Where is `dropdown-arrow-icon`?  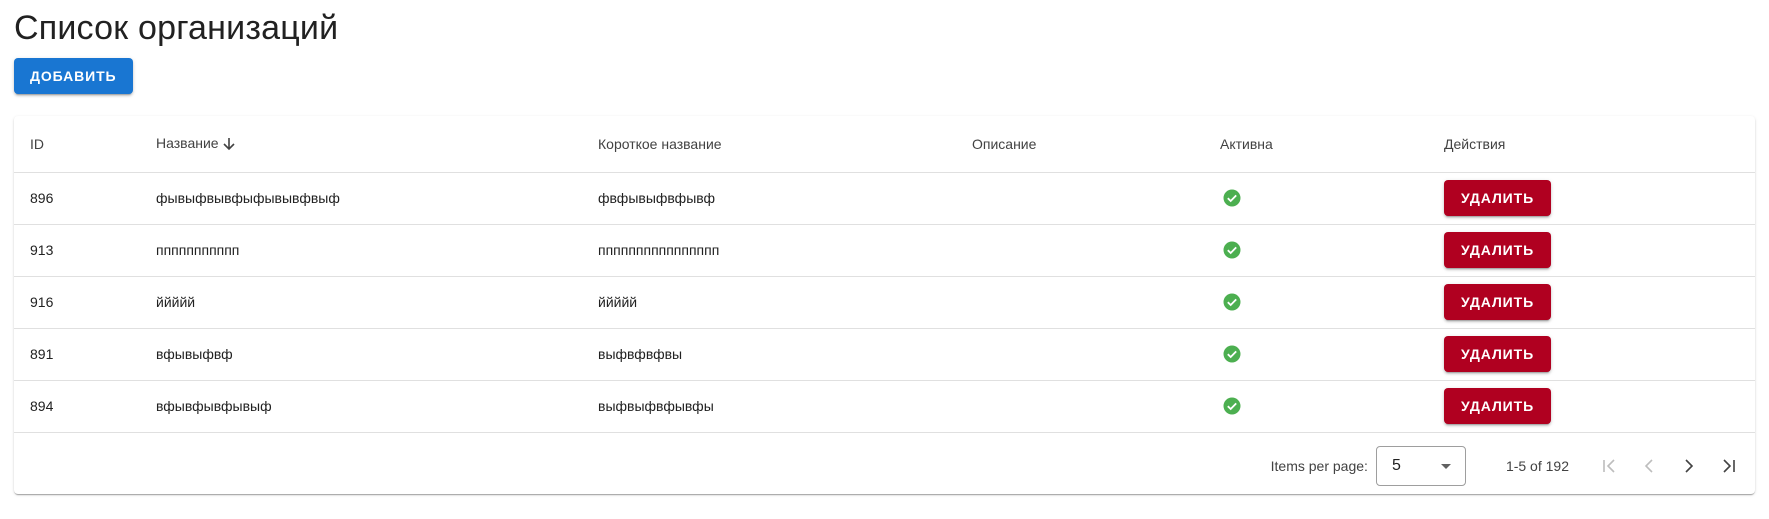 dropdown-arrow-icon is located at coordinates (1445, 466).